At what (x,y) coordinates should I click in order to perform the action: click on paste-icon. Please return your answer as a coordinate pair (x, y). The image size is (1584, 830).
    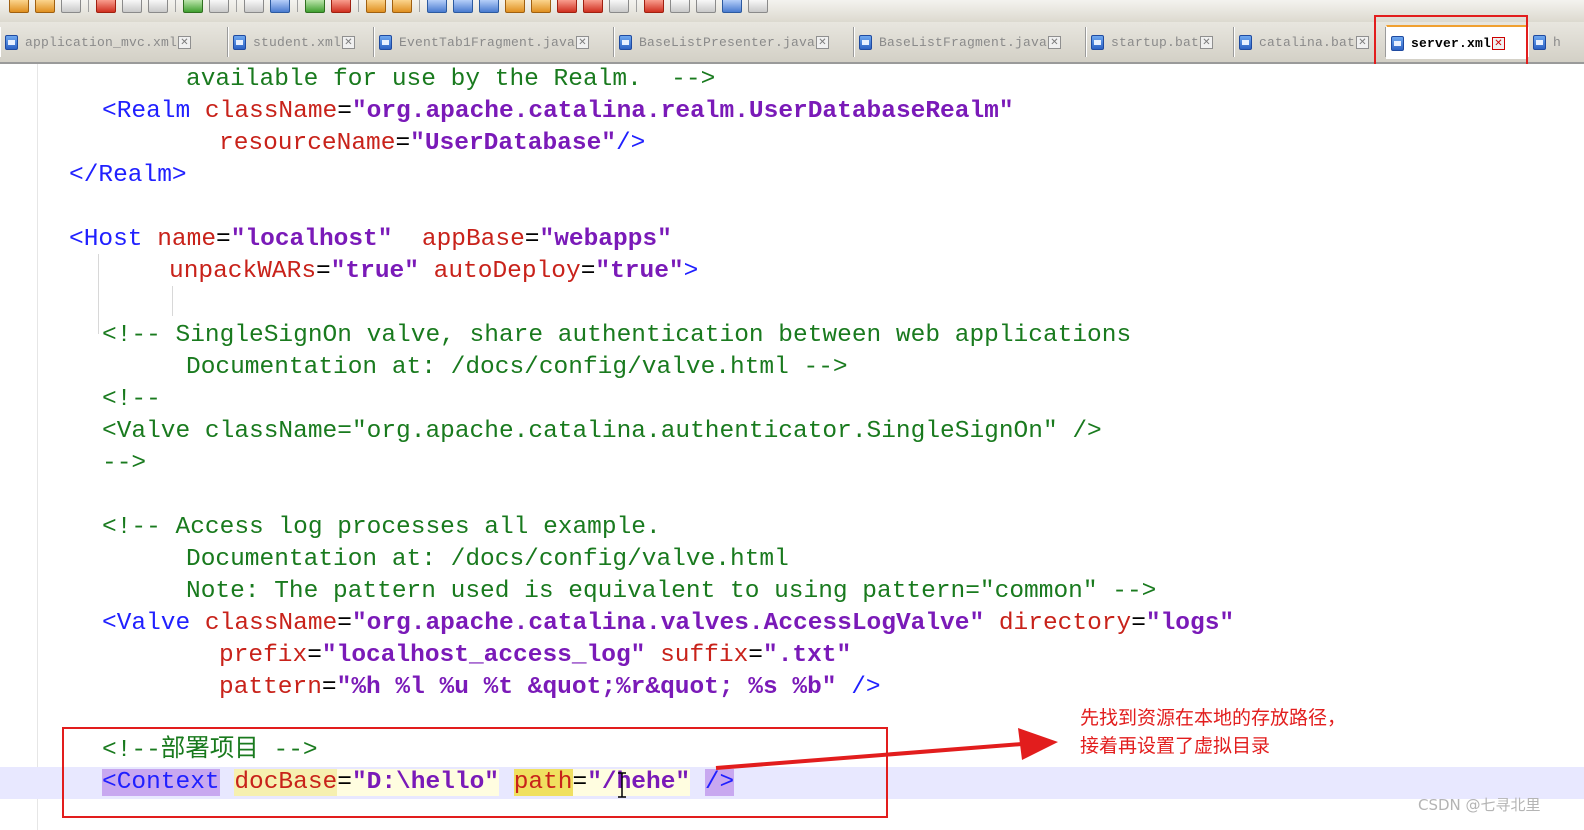
    Looking at the image, I should click on (158, 6).